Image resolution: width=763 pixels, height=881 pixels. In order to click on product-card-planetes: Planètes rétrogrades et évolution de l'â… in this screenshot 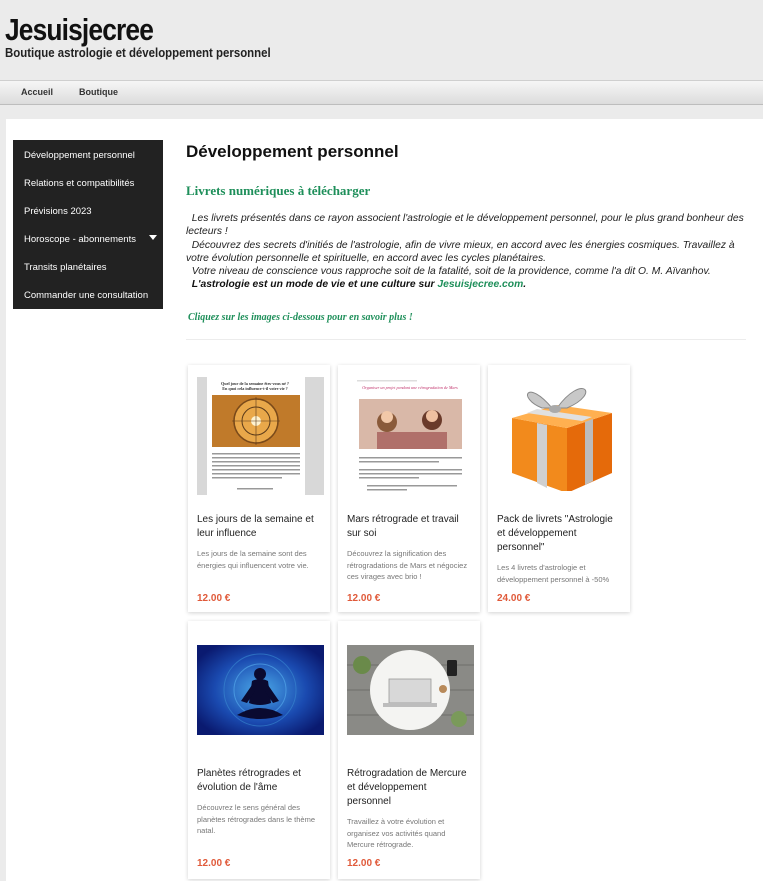, I will do `click(259, 750)`.